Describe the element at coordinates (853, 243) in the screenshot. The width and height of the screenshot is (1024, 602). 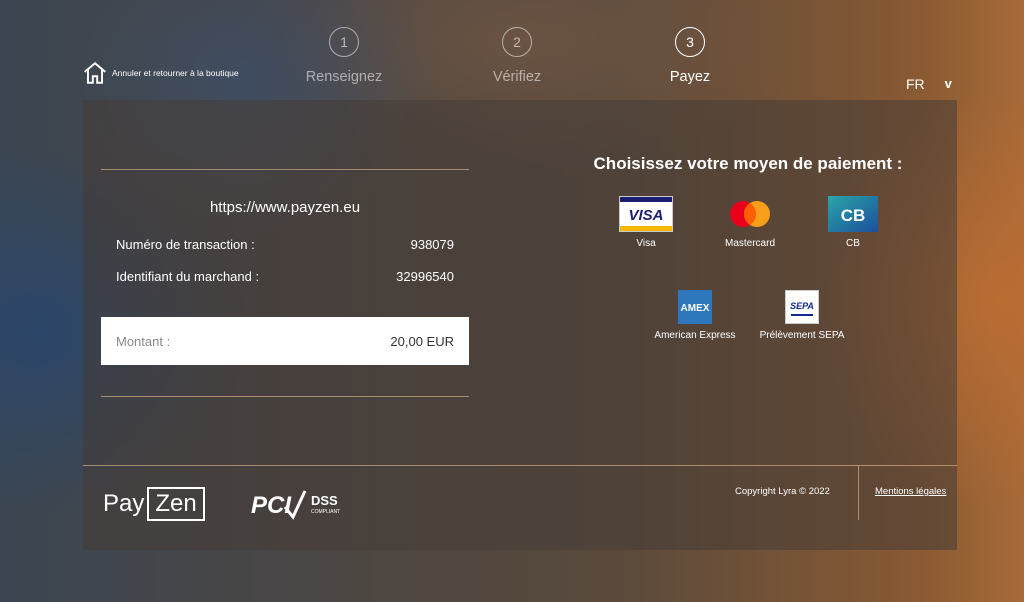
I see `cb-label: CB` at that location.